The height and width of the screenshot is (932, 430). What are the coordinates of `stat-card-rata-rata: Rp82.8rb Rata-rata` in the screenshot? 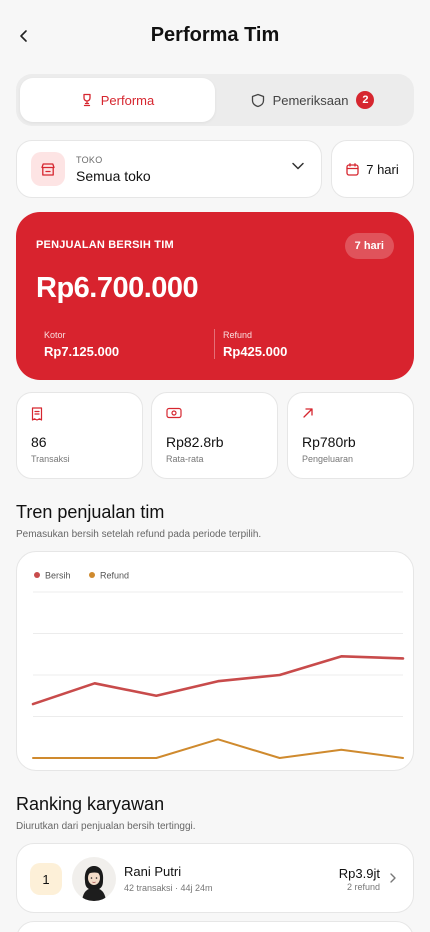 It's located at (214, 435).